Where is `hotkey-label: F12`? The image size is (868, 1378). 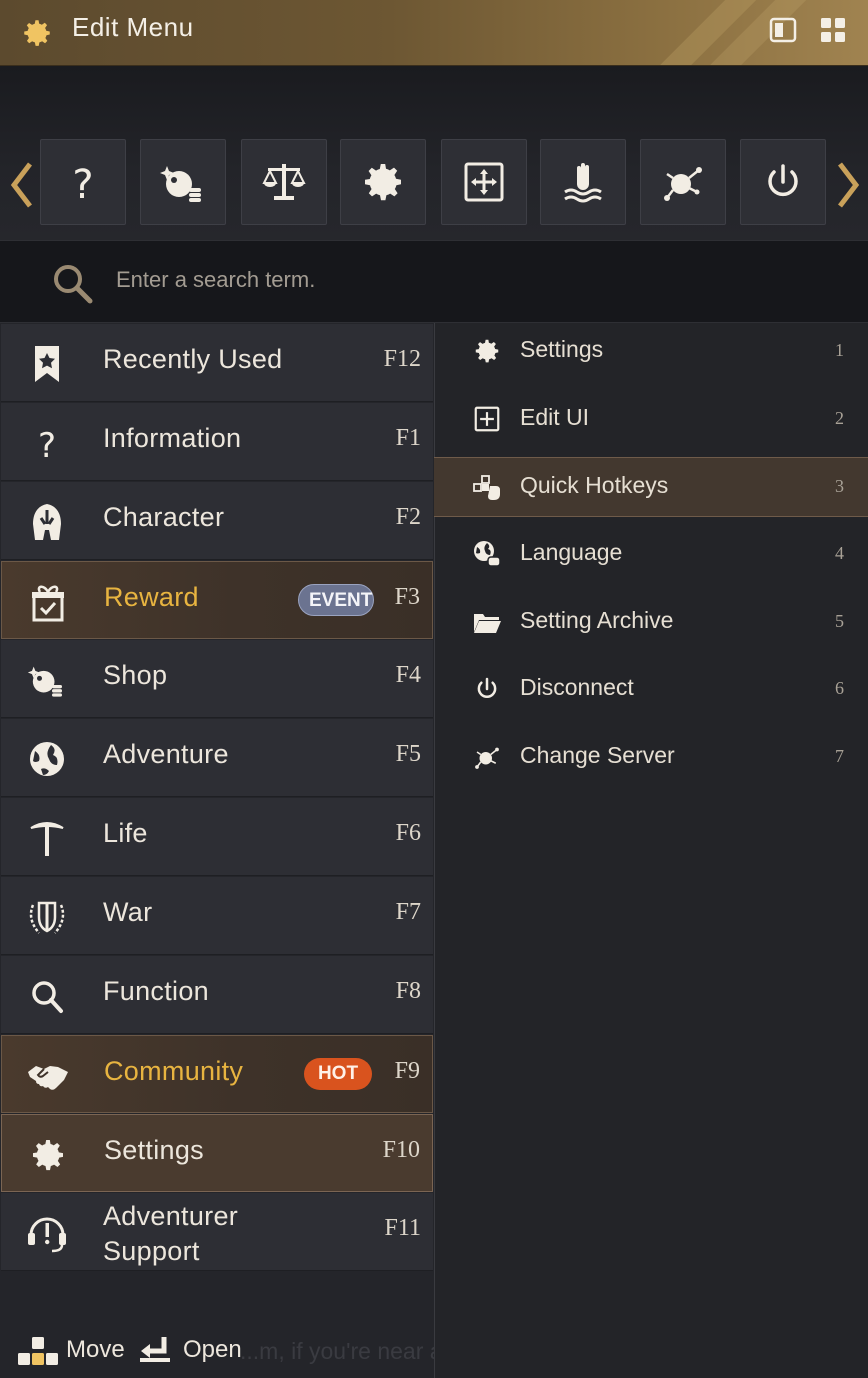 hotkey-label: F12 is located at coordinates (402, 359).